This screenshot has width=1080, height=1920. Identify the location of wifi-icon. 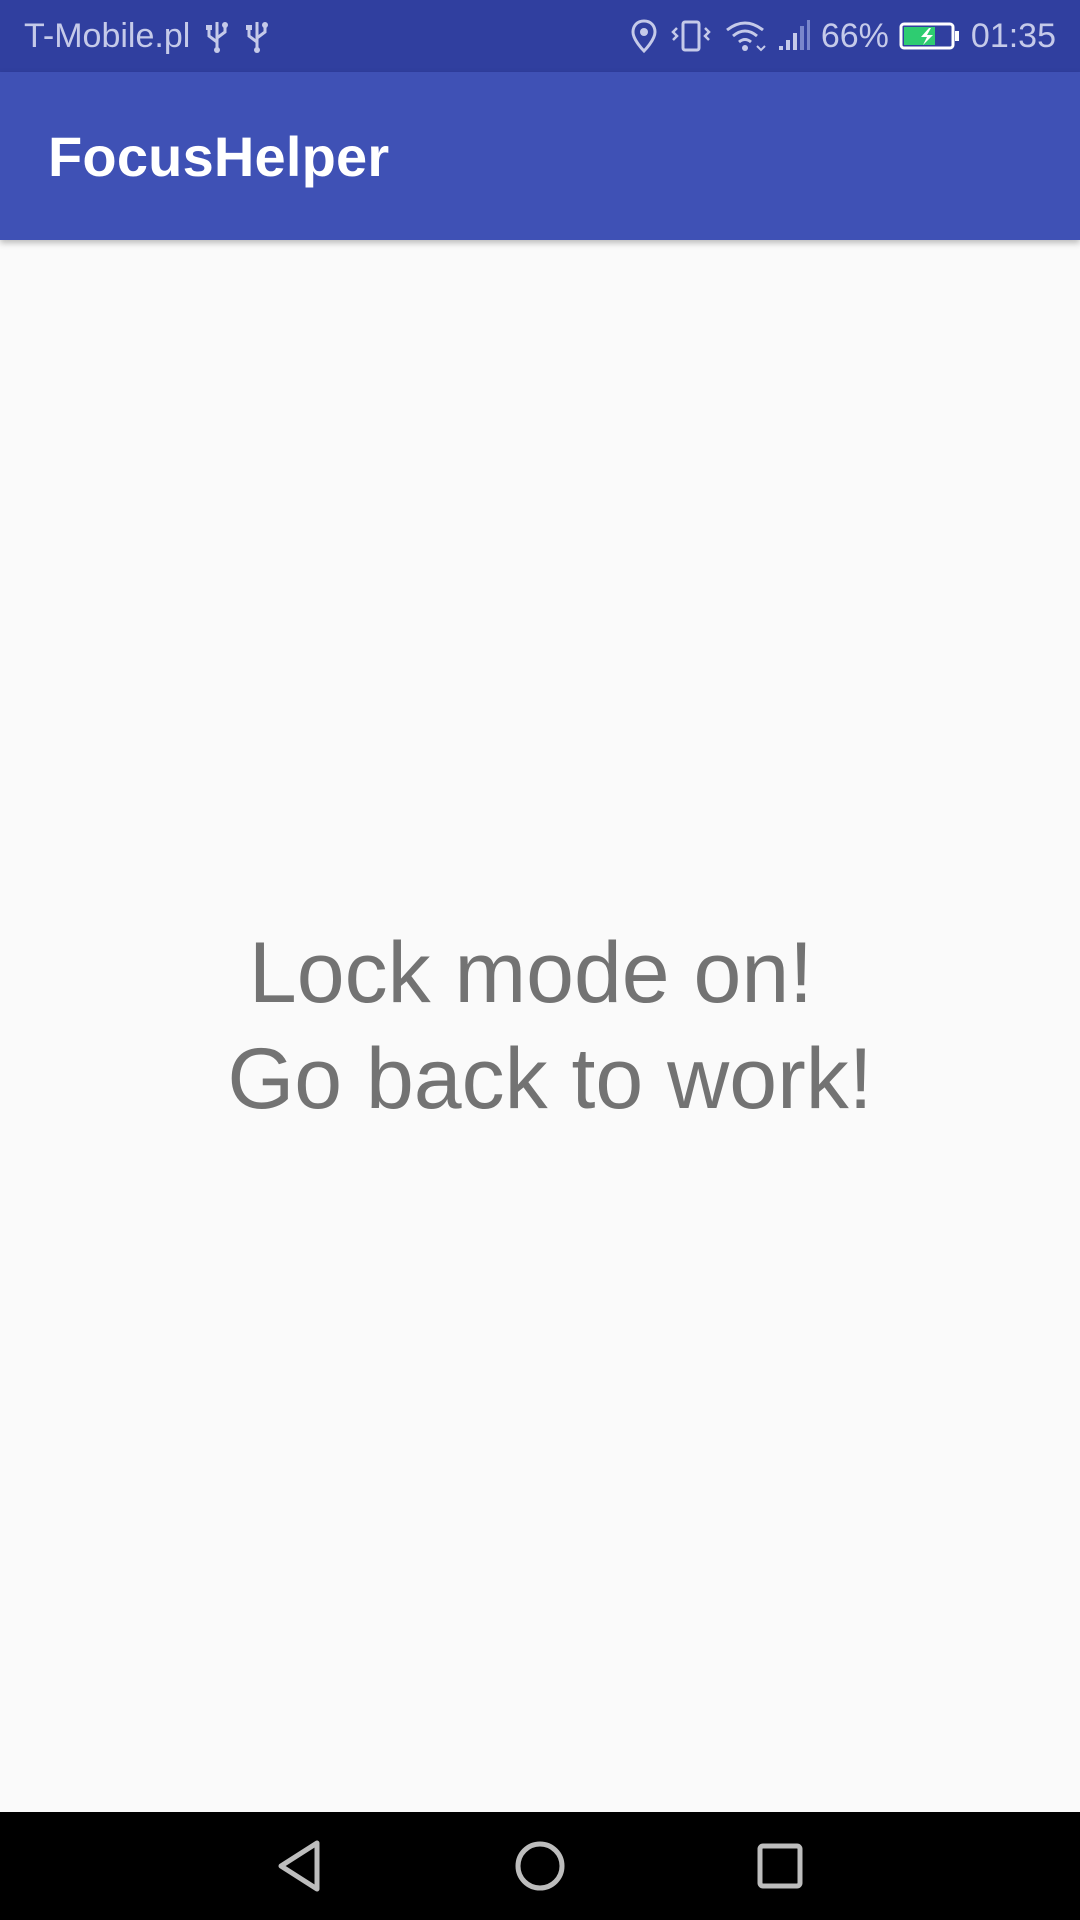
(745, 36).